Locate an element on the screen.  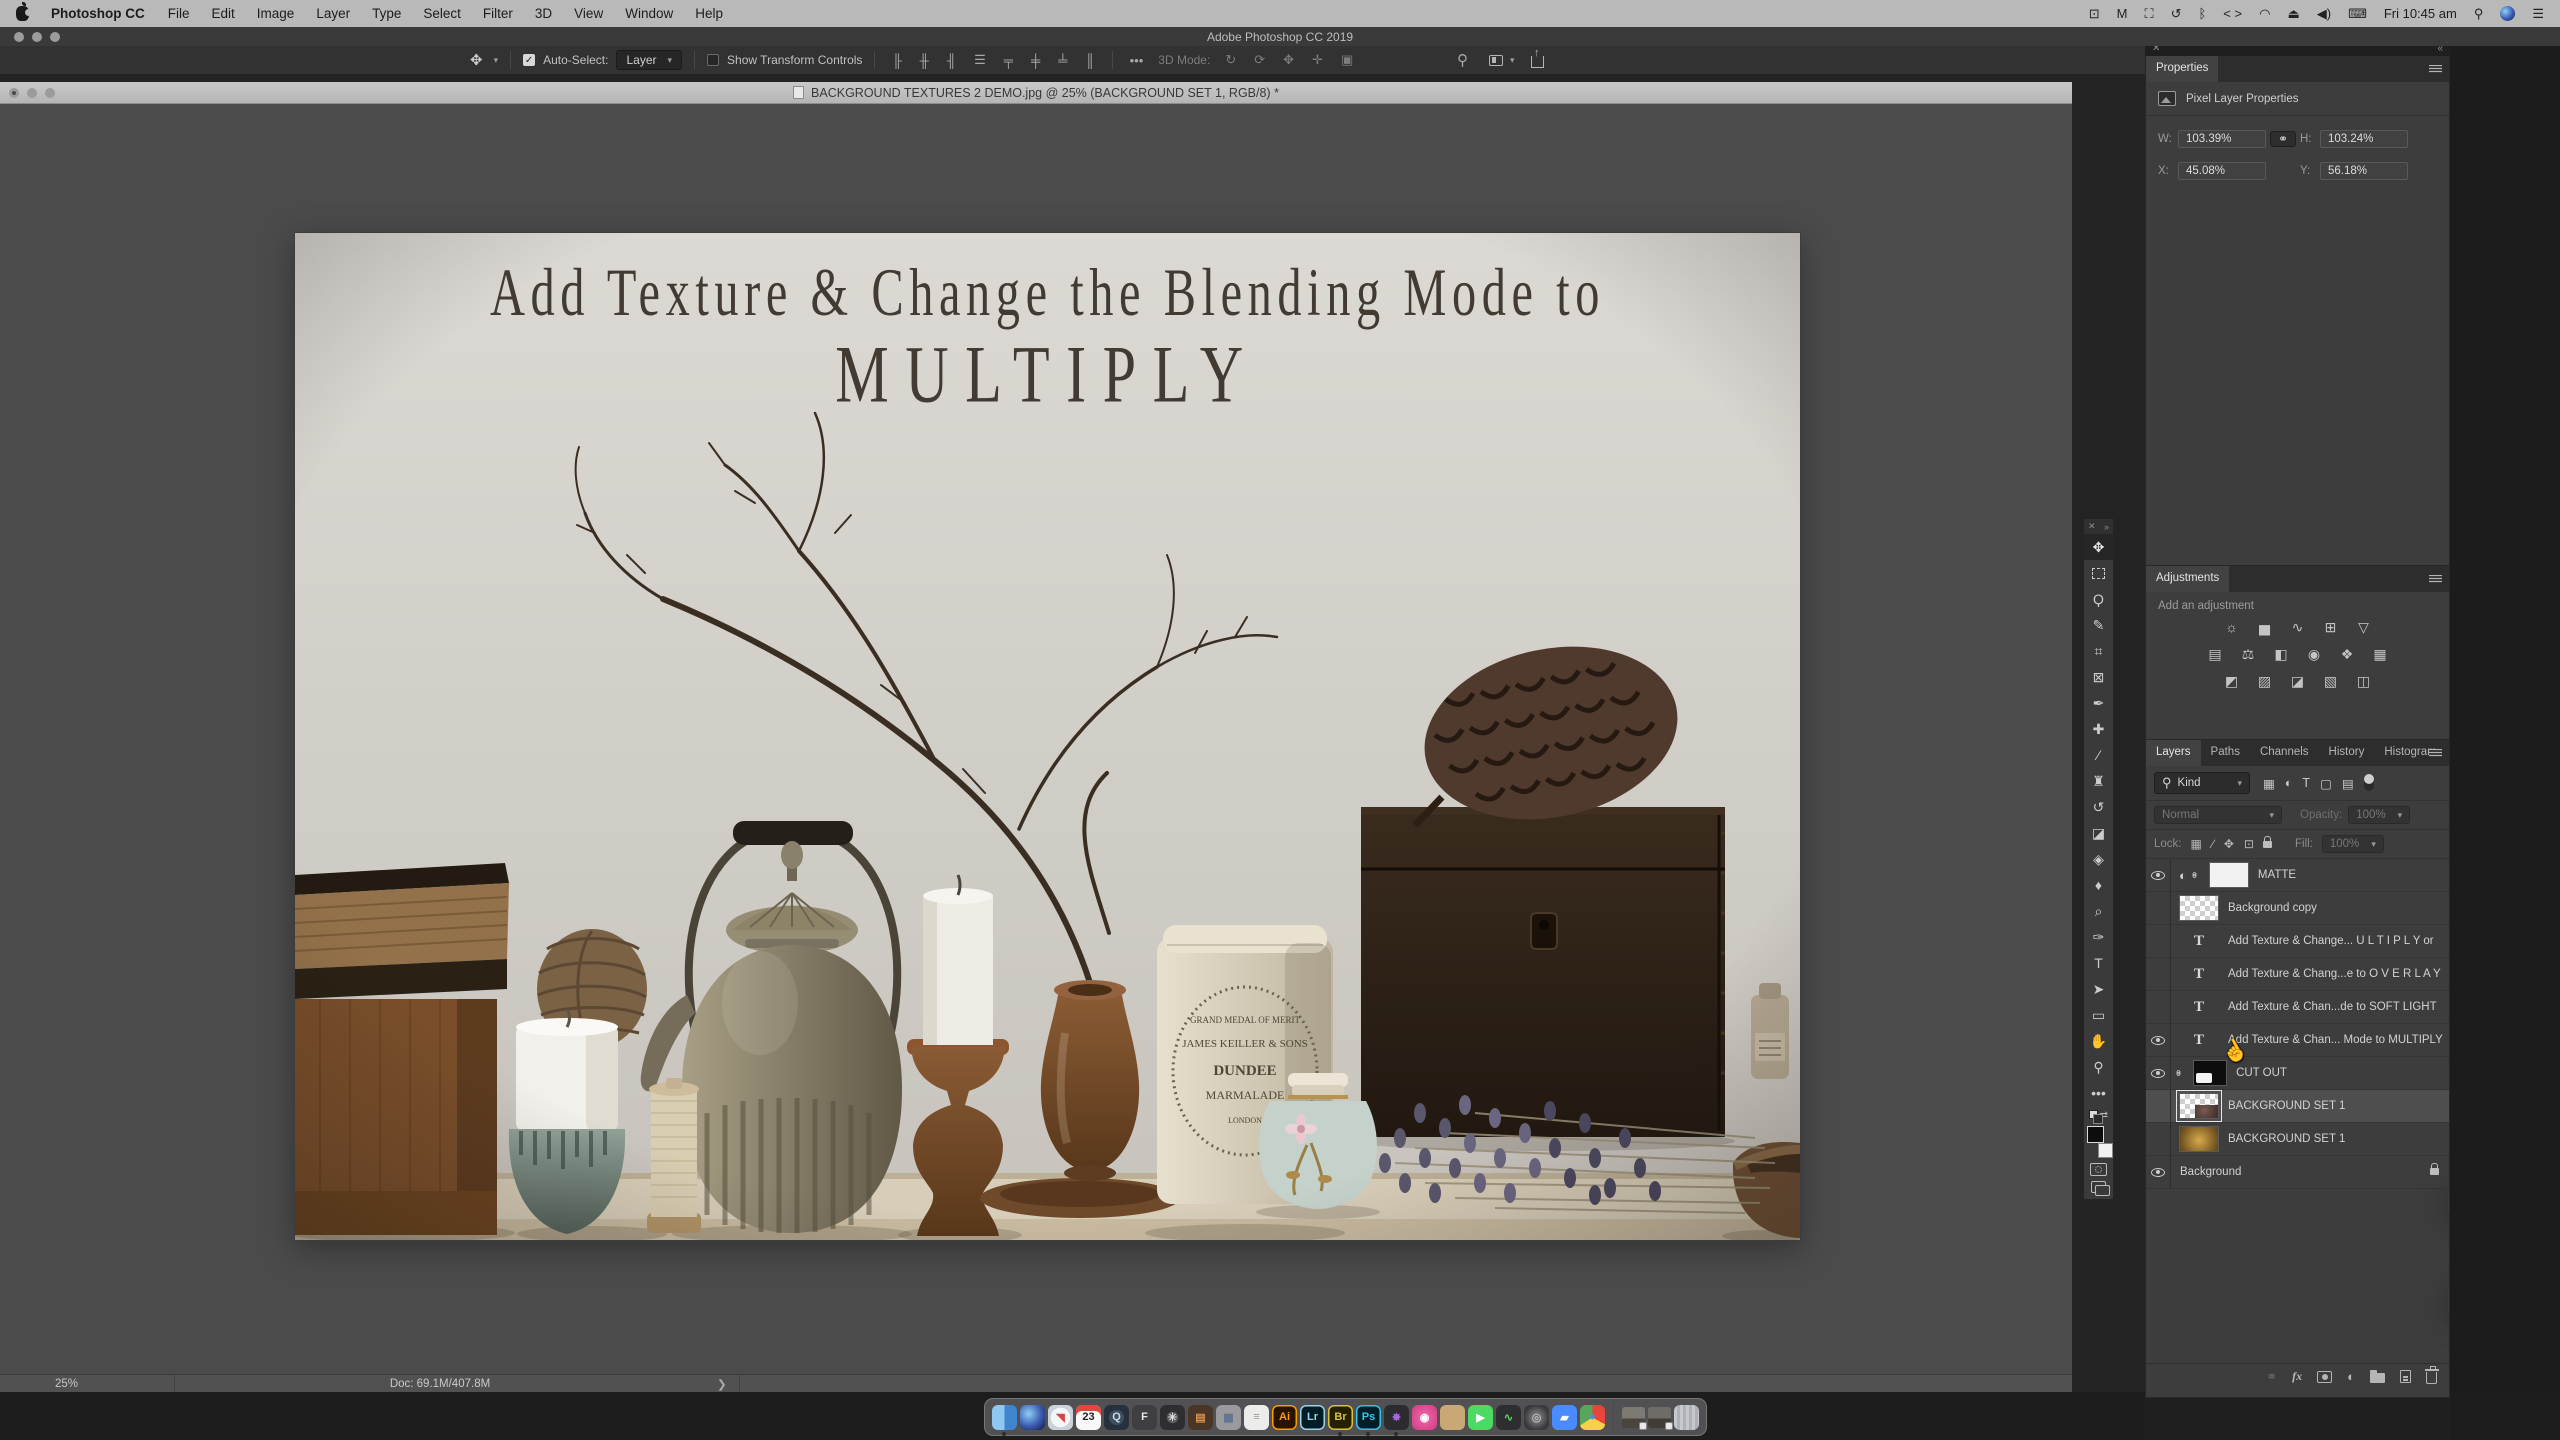
menu-file: File is located at coordinates (179, 13).